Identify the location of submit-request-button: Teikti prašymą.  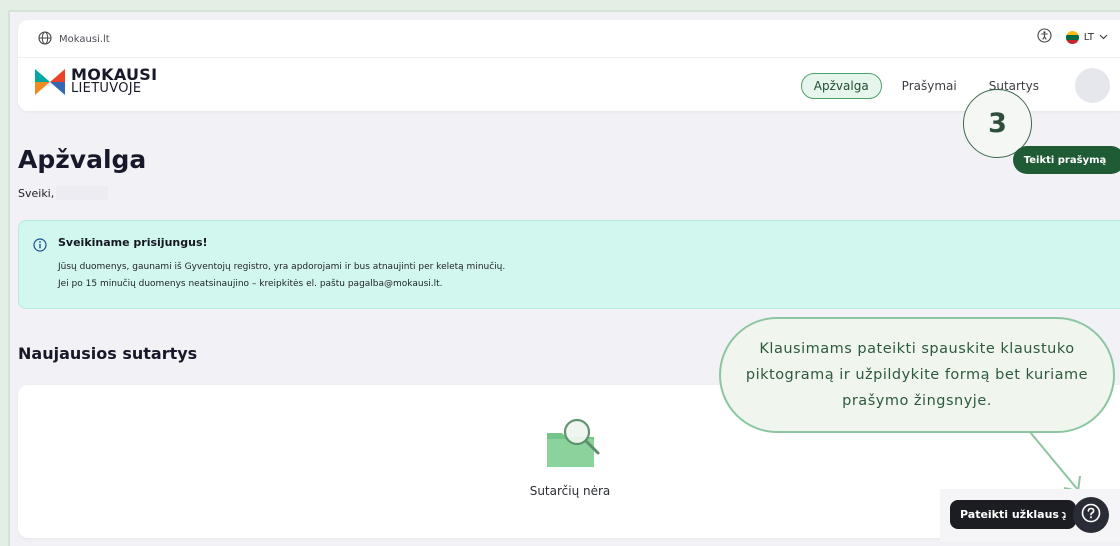
(1066, 160).